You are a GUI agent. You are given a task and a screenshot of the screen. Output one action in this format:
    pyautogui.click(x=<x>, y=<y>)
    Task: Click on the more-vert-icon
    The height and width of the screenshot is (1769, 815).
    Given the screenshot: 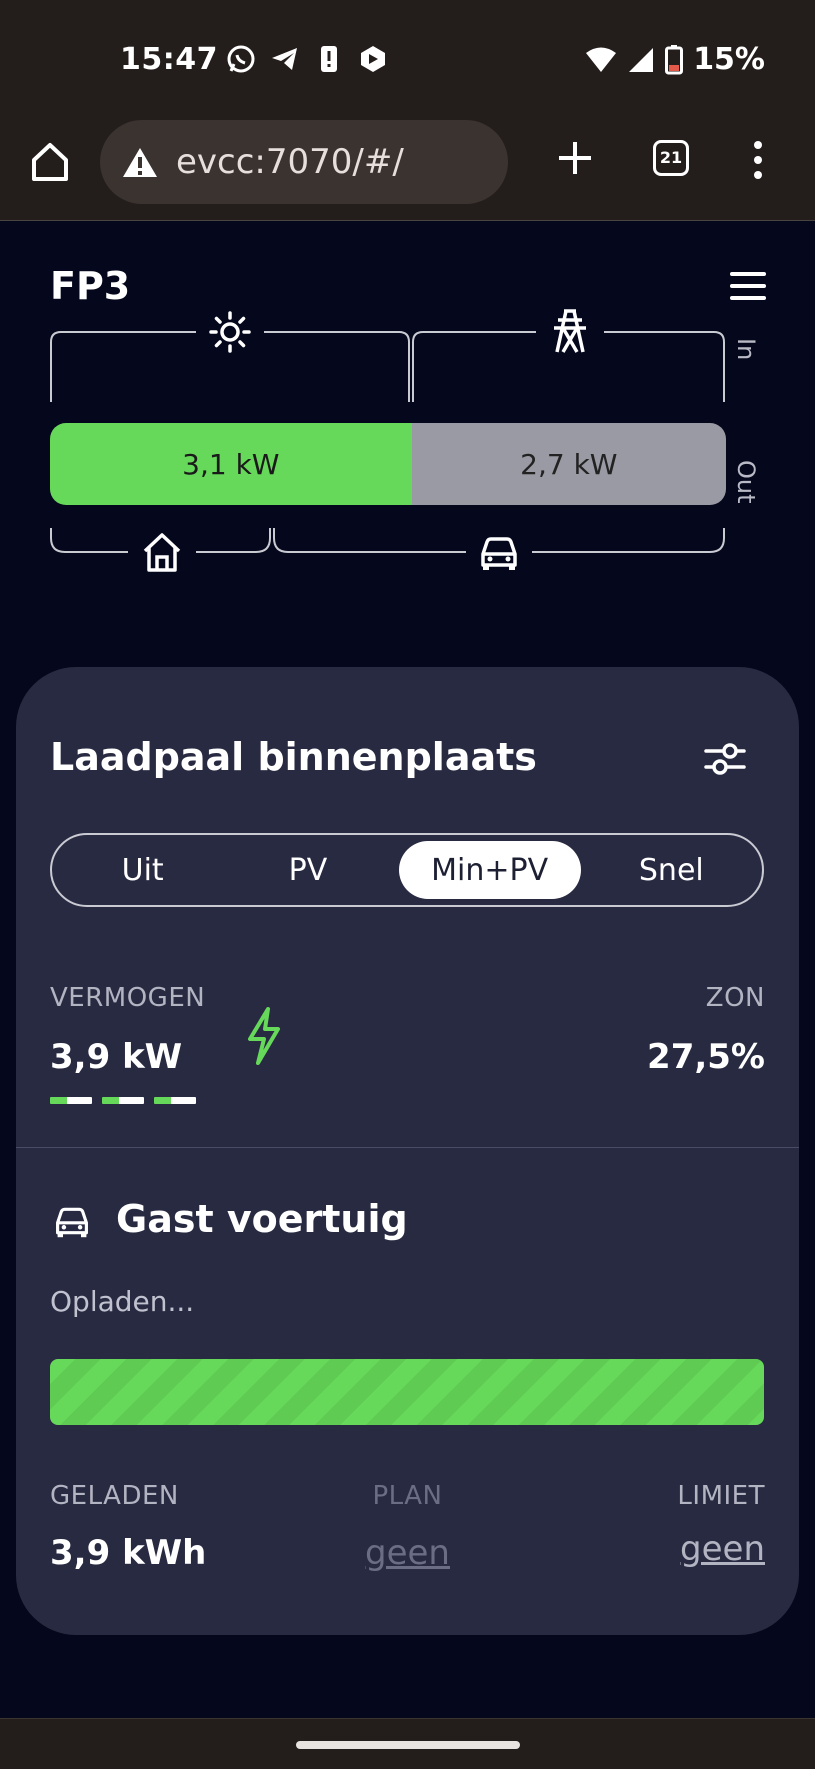 What is the action you would take?
    pyautogui.click(x=758, y=160)
    